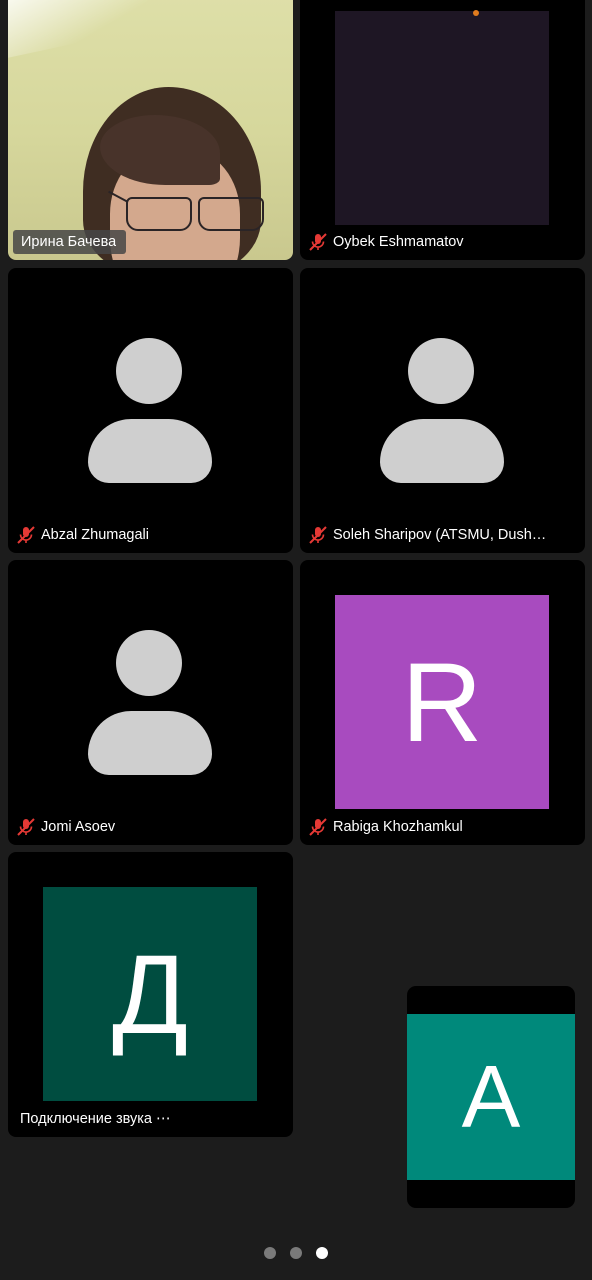 This screenshot has width=592, height=1280. I want to click on participant-tile: Jomi Asoev, so click(150, 702).